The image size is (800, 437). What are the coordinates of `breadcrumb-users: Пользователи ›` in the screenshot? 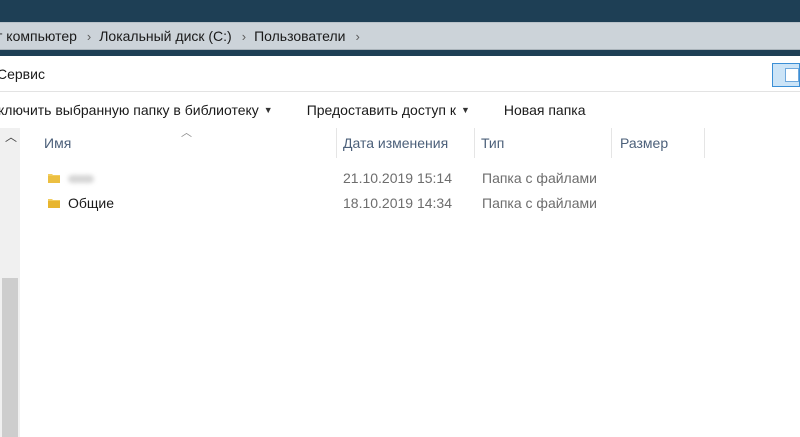 It's located at (311, 36).